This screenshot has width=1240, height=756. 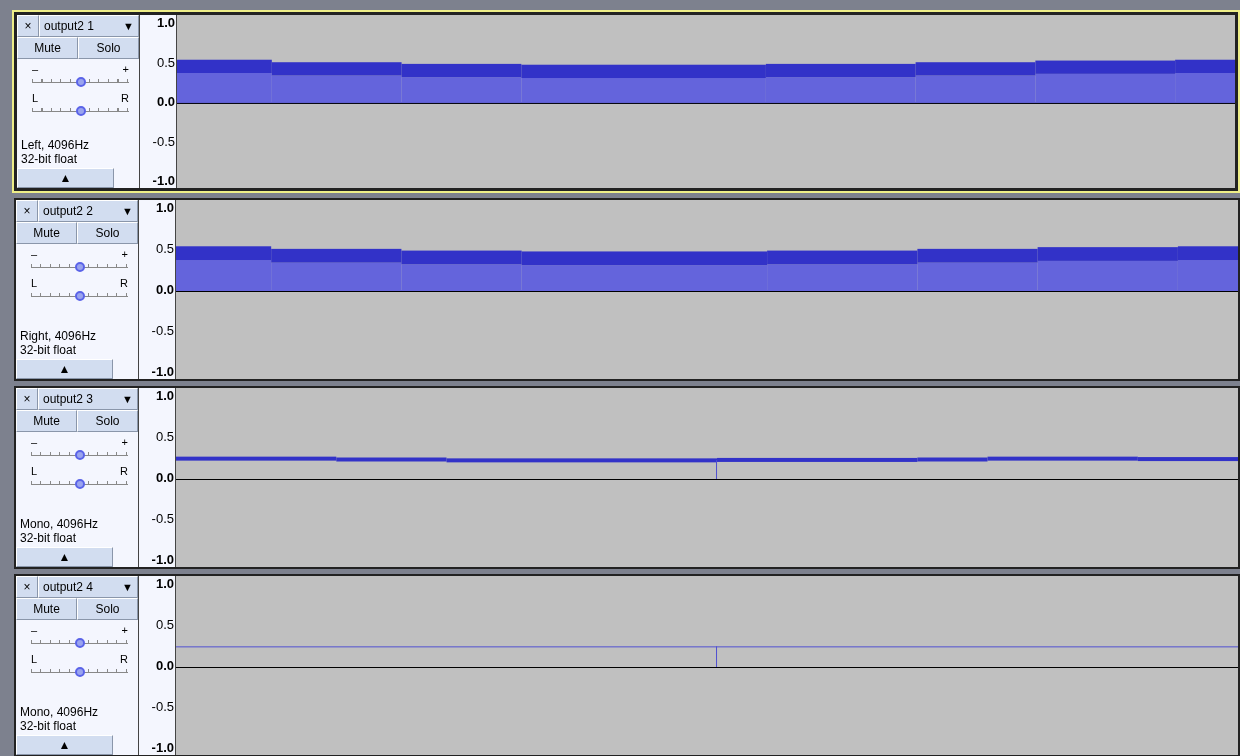 What do you see at coordinates (56, 145) in the screenshot?
I see `track-info-text: Left, 4096Hz` at bounding box center [56, 145].